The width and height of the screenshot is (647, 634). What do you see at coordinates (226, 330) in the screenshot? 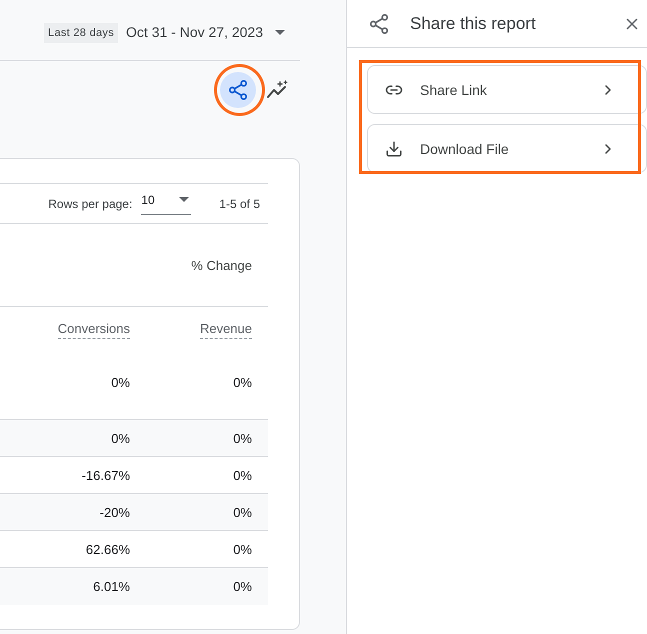
I see `column-header: Revenue` at bounding box center [226, 330].